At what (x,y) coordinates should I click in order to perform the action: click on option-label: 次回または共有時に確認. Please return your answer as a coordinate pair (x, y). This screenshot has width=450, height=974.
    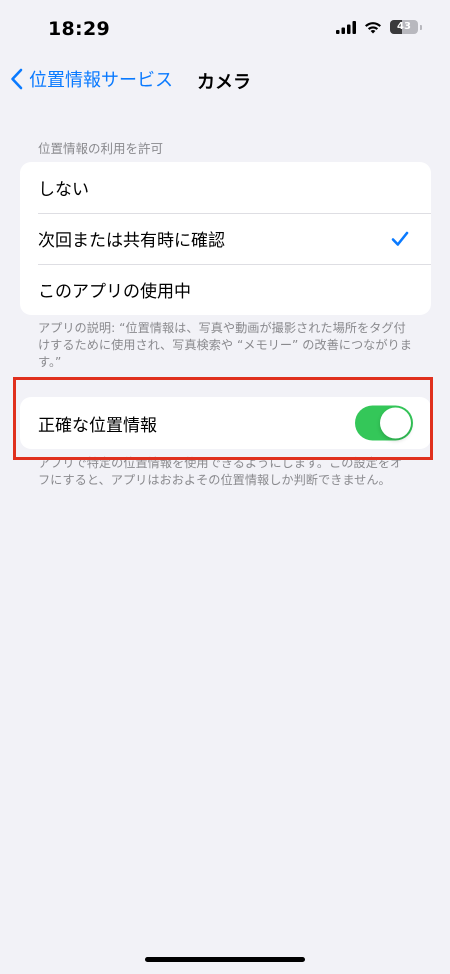
    Looking at the image, I should click on (131, 241).